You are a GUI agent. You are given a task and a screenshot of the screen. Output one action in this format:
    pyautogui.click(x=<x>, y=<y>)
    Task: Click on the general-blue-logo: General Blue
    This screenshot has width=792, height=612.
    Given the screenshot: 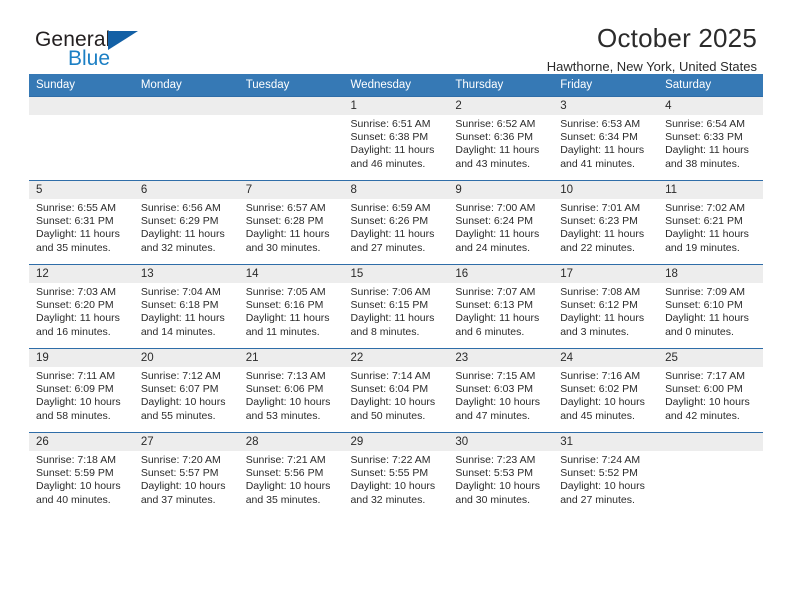 What is the action you would take?
    pyautogui.click(x=95, y=51)
    